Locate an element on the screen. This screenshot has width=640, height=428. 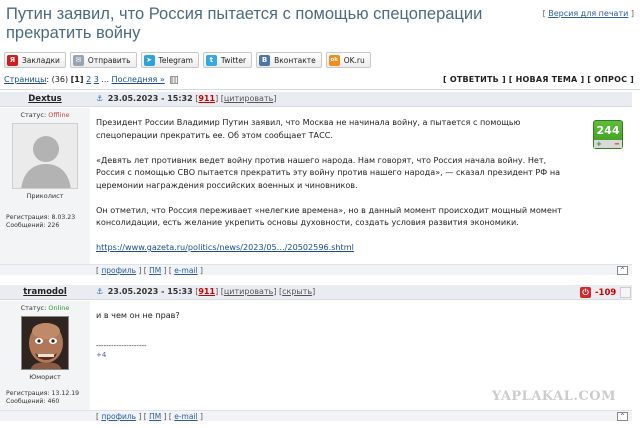
author-name: tramodol is located at coordinates (45, 292).